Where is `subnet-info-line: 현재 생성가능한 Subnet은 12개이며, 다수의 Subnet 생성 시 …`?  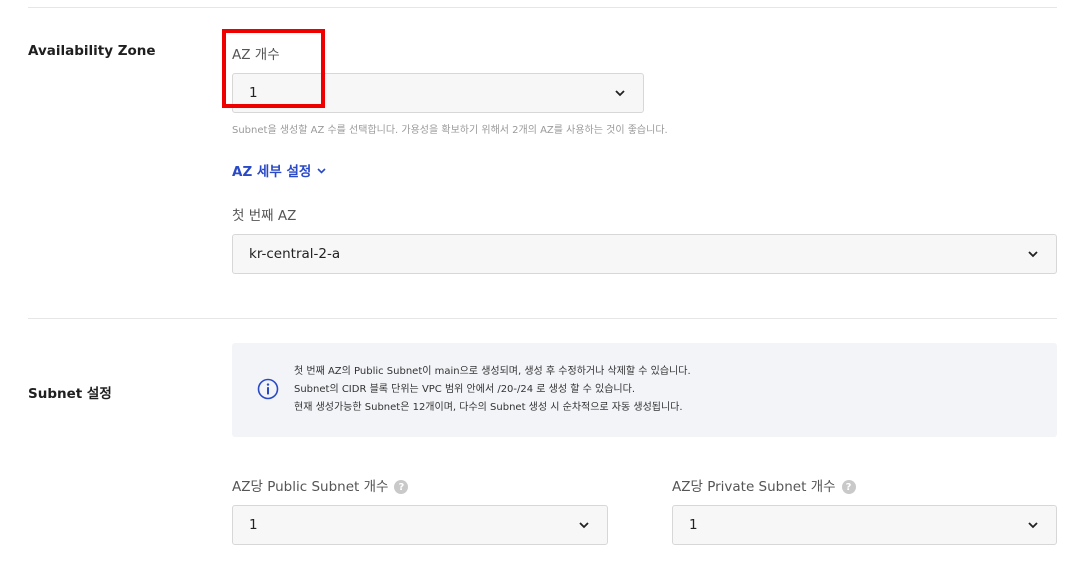 subnet-info-line: 현재 생성가능한 Subnet은 12개이며, 다수의 Subnet 생성 시 … is located at coordinates (488, 407).